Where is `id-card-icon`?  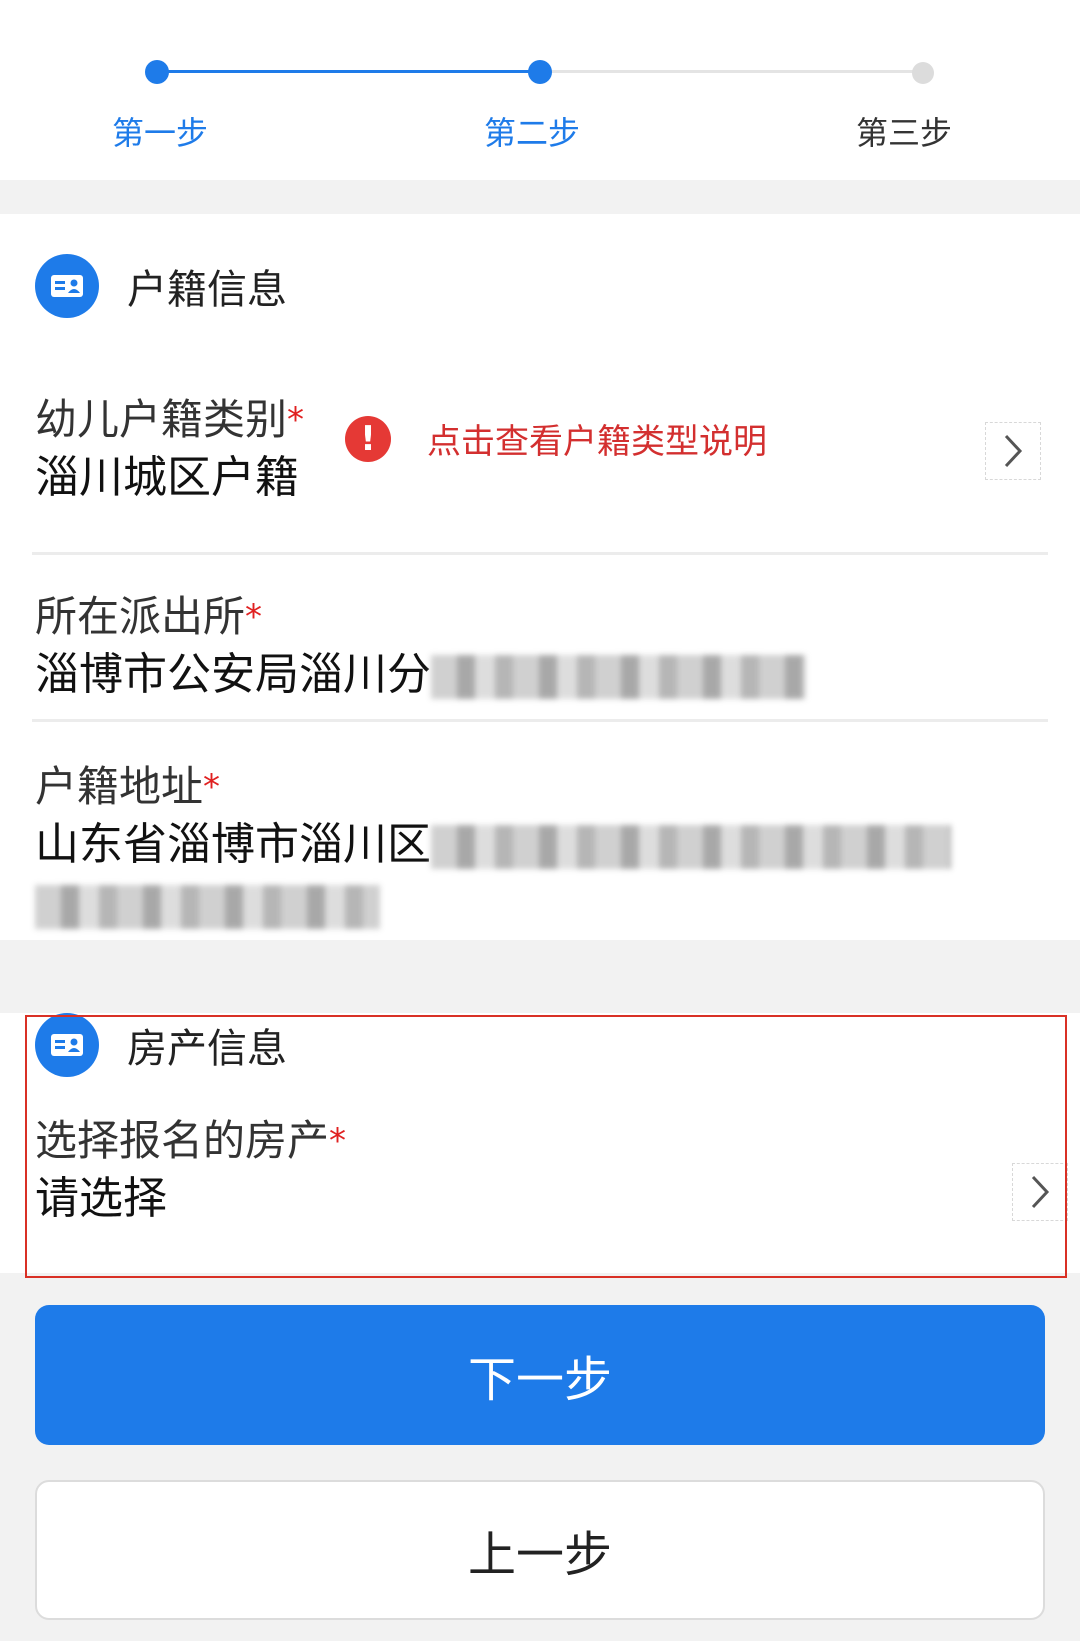 id-card-icon is located at coordinates (67, 286).